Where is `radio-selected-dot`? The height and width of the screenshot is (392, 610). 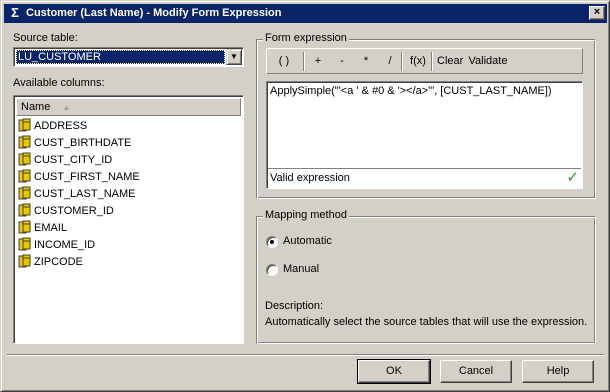
radio-selected-dot is located at coordinates (272, 242).